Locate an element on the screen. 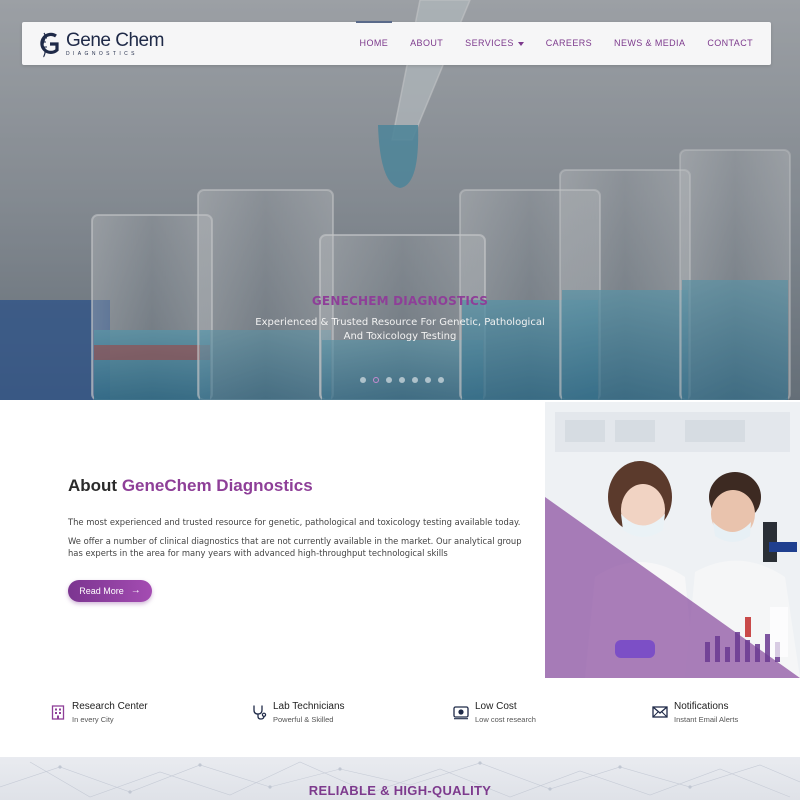  feature-low-cost: Low Cost Low cost research is located at coordinates (494, 713).